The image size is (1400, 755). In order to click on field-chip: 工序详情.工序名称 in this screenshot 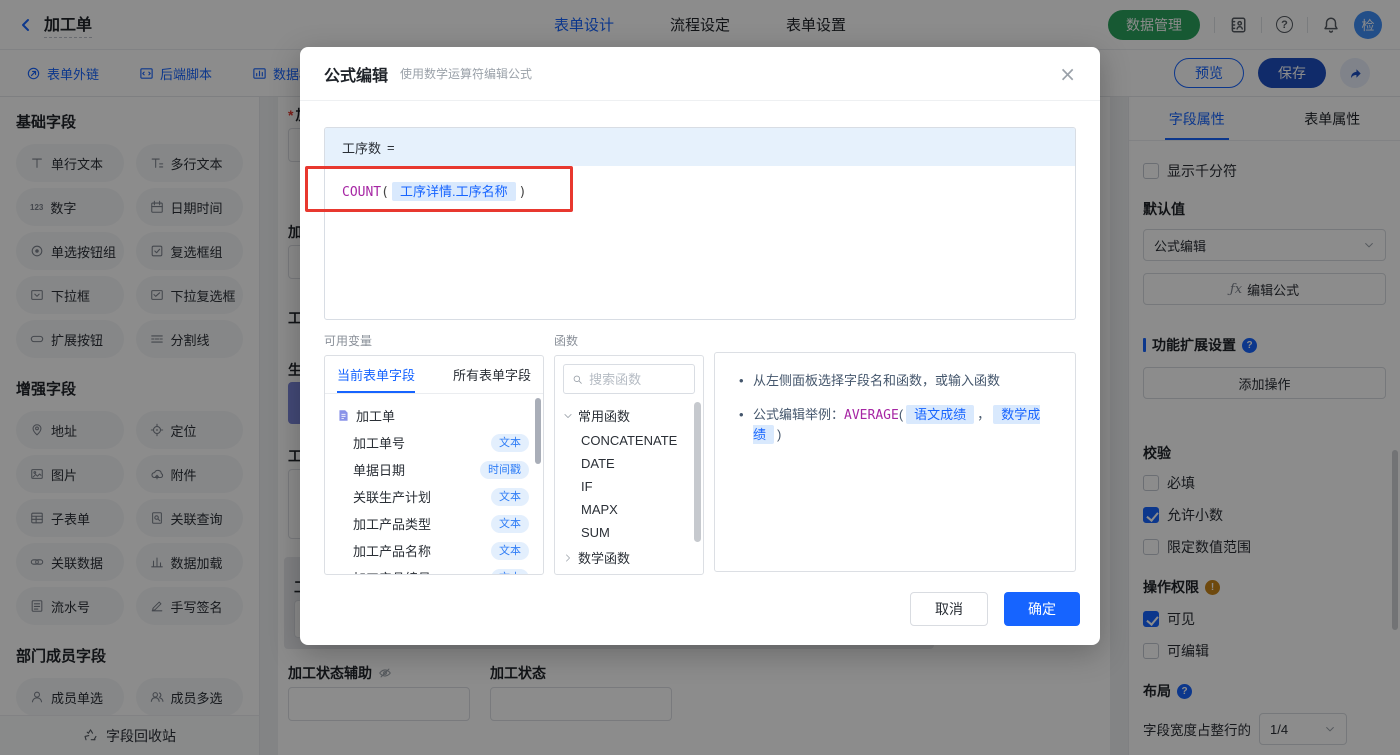, I will do `click(453, 191)`.